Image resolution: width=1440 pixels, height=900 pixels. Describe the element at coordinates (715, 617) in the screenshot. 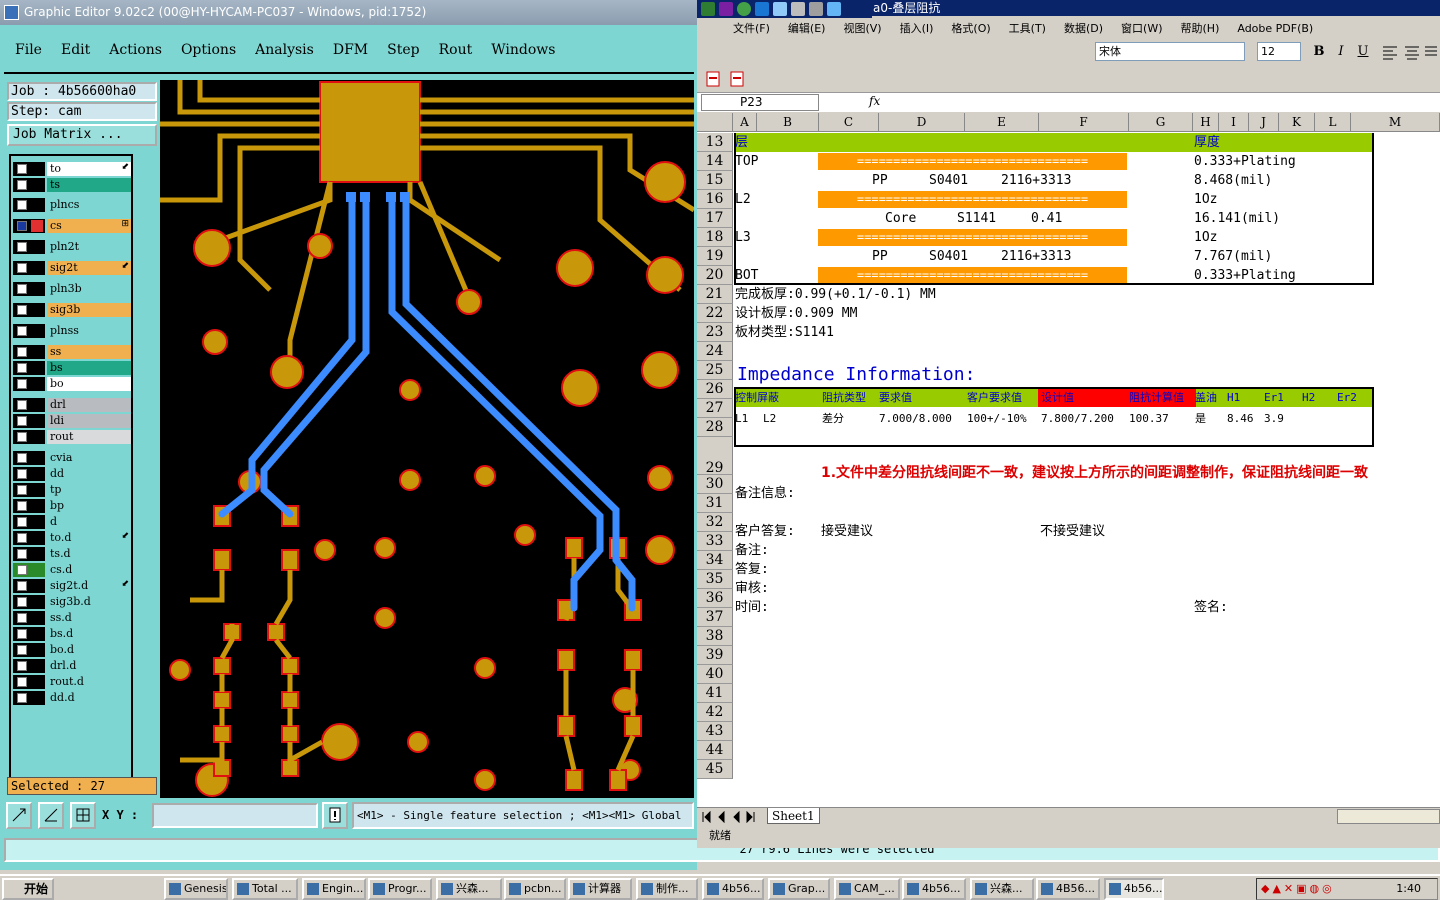

I see `row-header-37: 37` at that location.